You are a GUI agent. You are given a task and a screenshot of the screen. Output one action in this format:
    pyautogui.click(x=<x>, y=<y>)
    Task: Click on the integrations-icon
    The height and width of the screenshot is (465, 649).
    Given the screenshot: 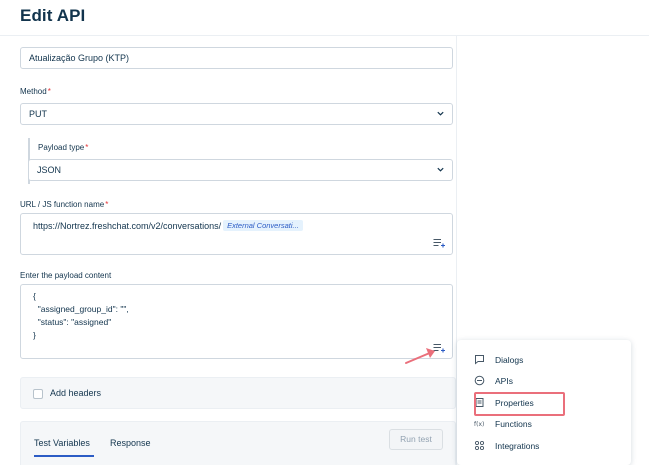 What is the action you would take?
    pyautogui.click(x=479, y=445)
    